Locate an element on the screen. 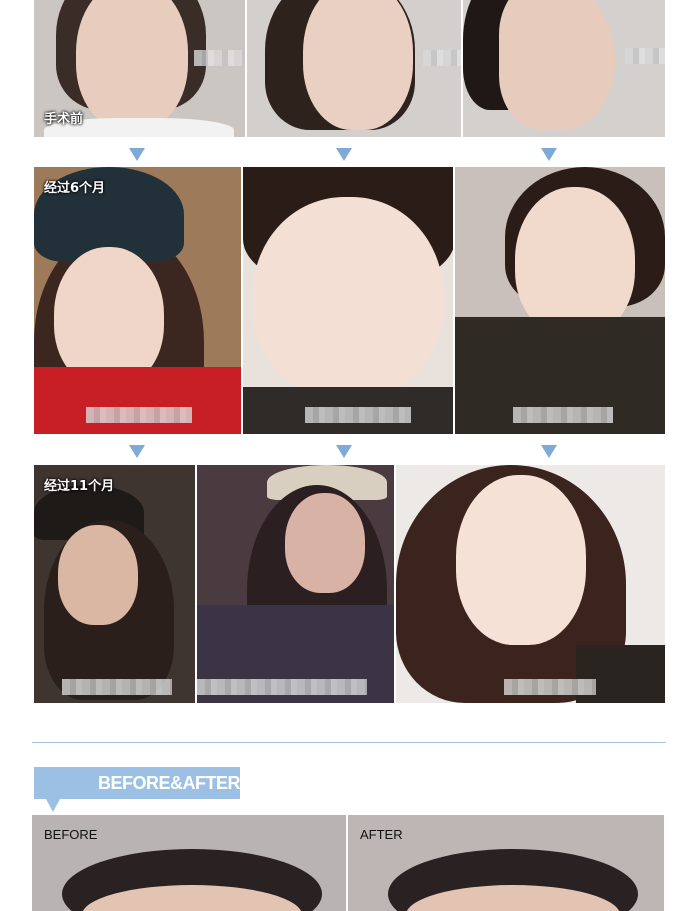  stage-label-11-months: 经过11个月 is located at coordinates (79, 486).